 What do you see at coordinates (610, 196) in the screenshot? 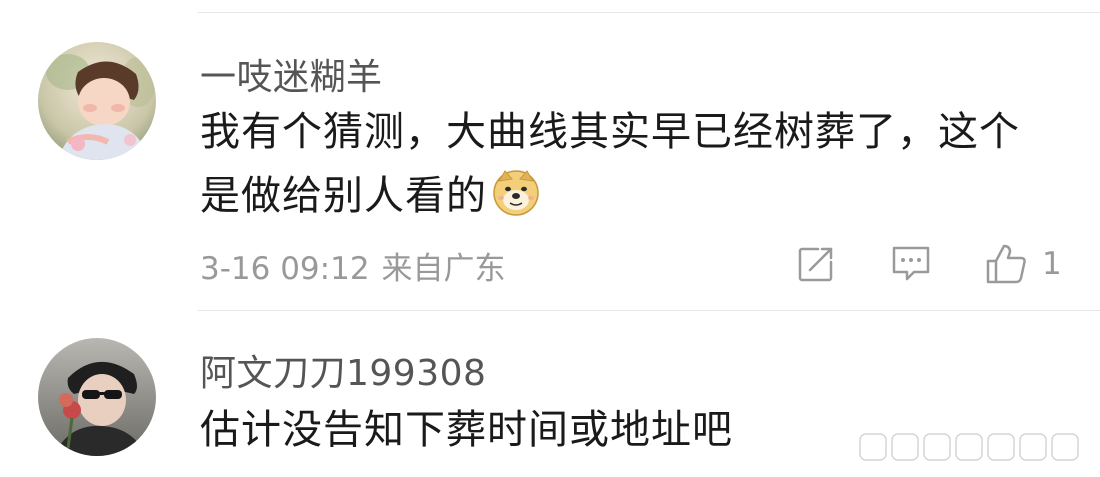
I see `comment-content-line-with-emoji: 是做给别人看的` at bounding box center [610, 196].